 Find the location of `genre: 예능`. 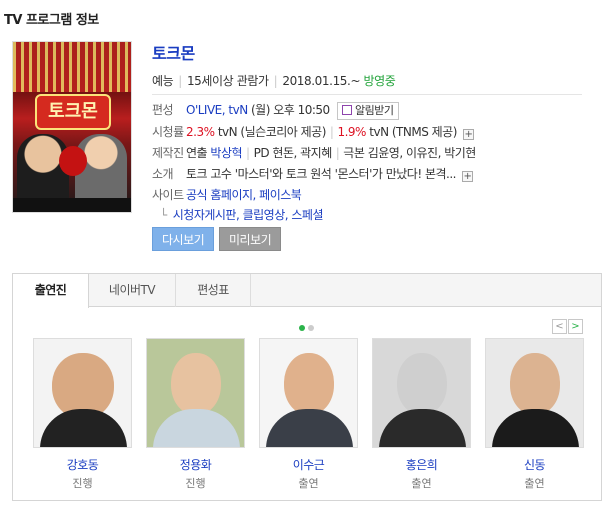

genre: 예능 is located at coordinates (163, 81).